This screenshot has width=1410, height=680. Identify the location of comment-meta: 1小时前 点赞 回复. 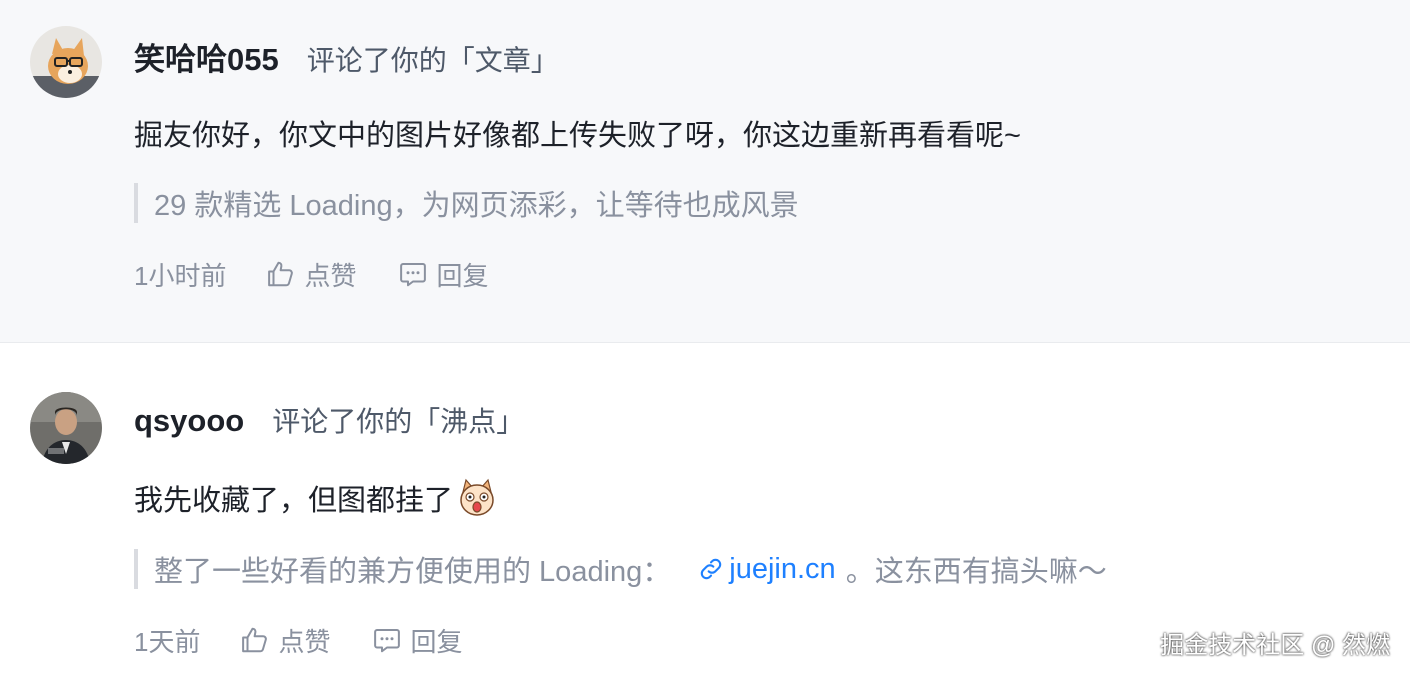
(332, 274).